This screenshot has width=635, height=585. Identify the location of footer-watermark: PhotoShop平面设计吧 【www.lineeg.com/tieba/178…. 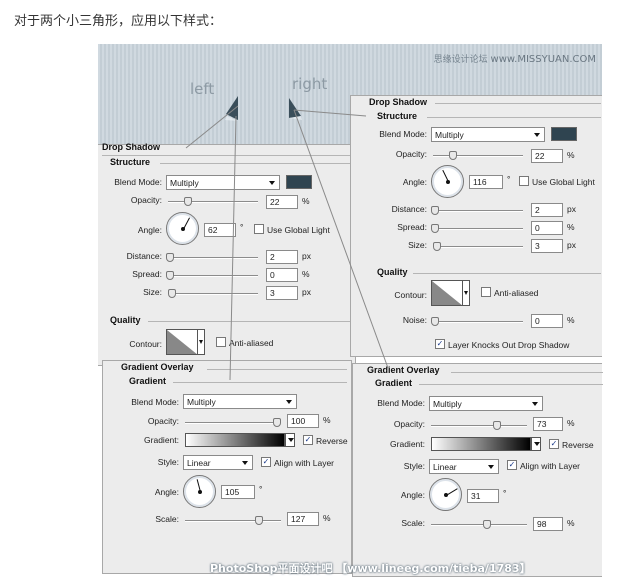
(370, 568).